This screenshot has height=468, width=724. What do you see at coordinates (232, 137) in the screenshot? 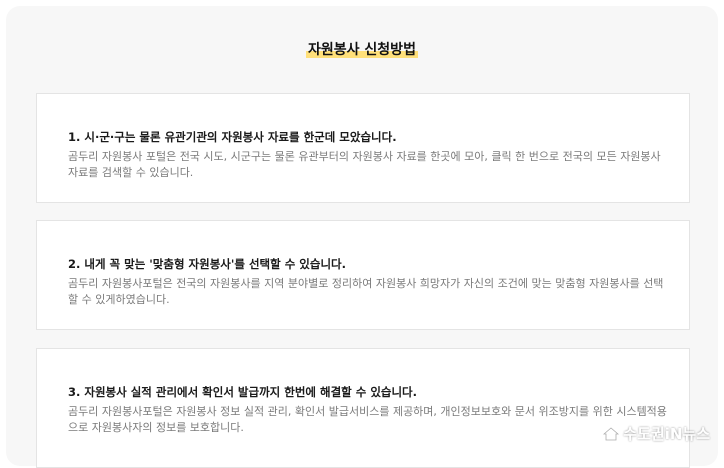
I see `card-title: 1. 시·군·구는 물론 유관기관의 자원봉사 자료를 한군데 모았습니다.` at bounding box center [232, 137].